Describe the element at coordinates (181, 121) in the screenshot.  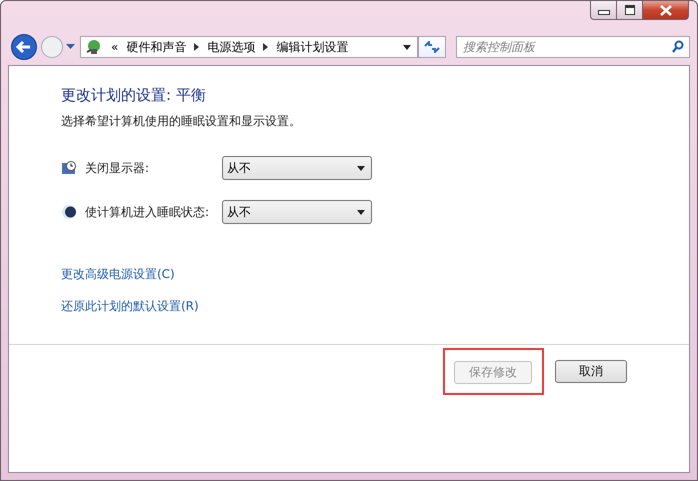
I see `page-description: 选择希望计算机使用的睡眠设置和显示设置。` at that location.